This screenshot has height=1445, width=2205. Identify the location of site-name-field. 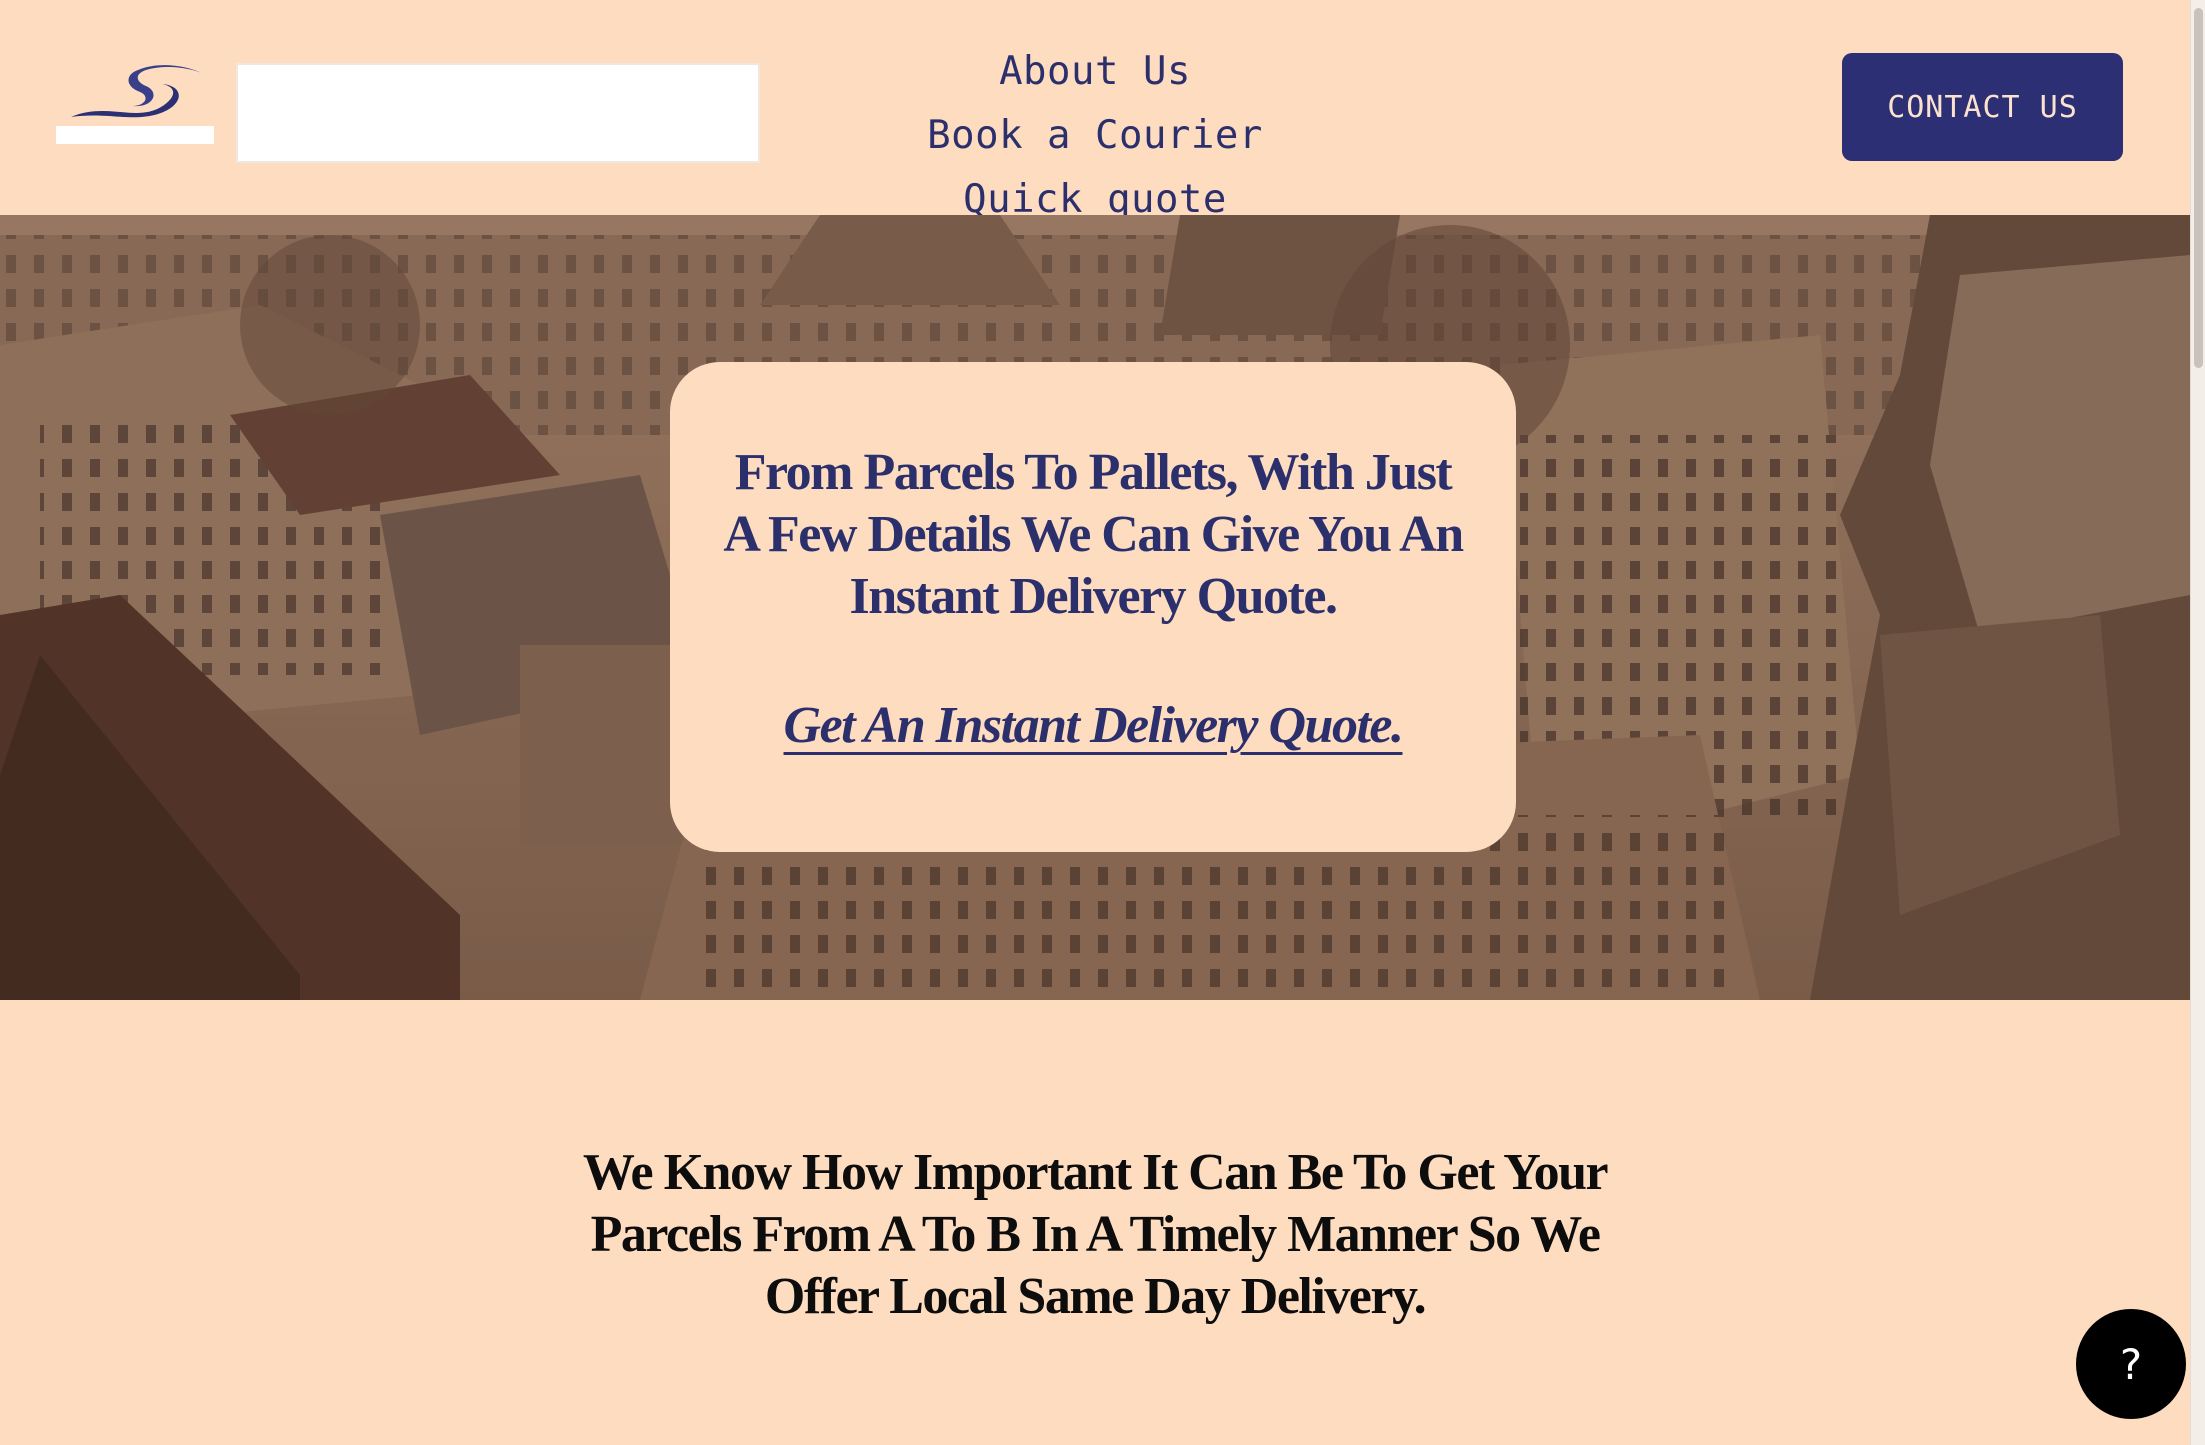
(498, 113).